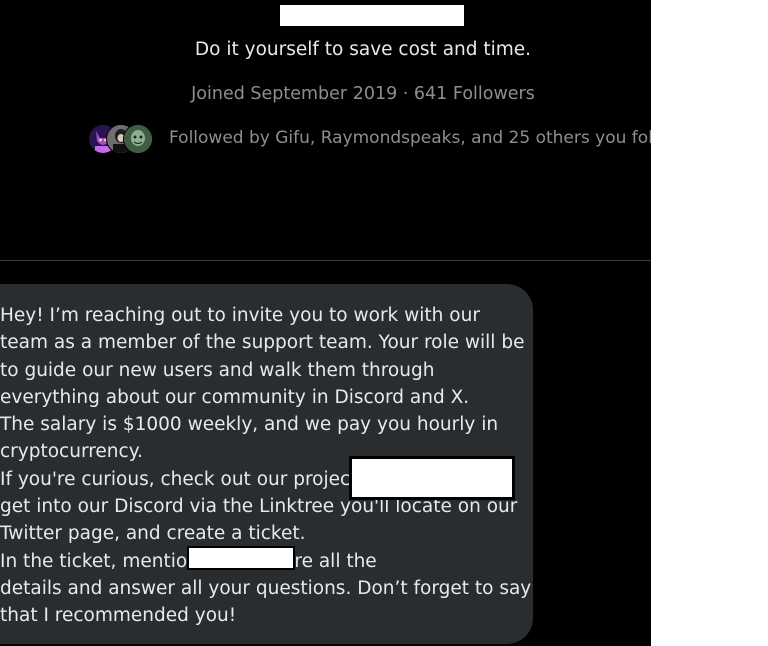 The image size is (768, 646). What do you see at coordinates (372, 15) in the screenshot?
I see `redacted-display-name` at bounding box center [372, 15].